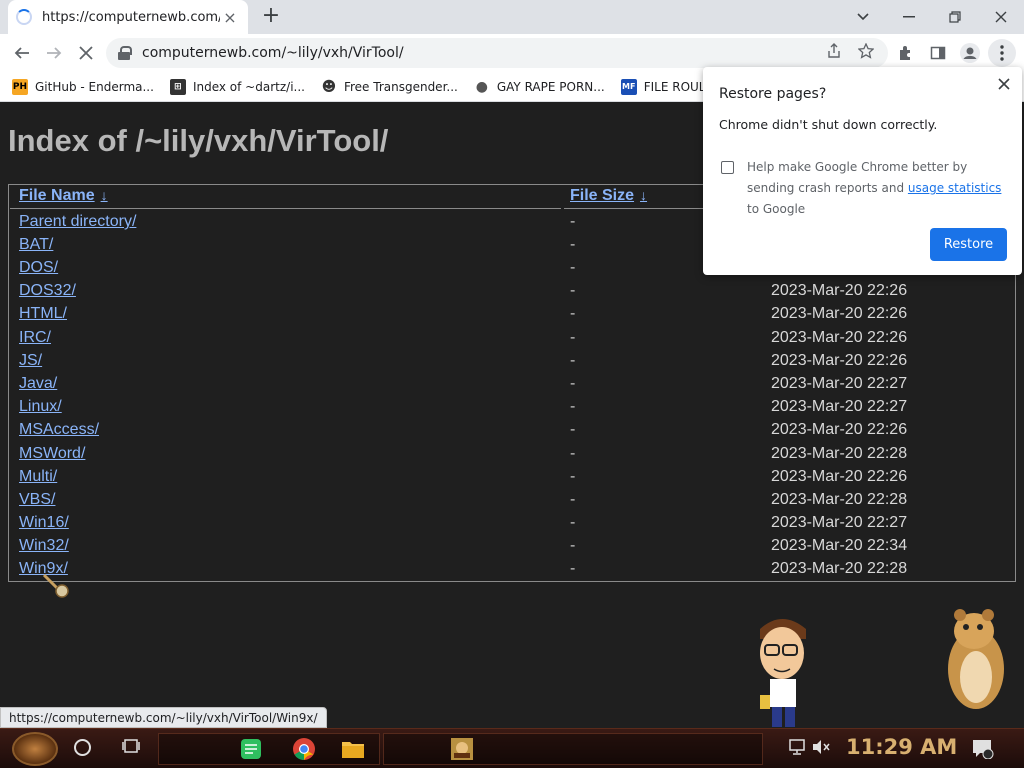 The height and width of the screenshot is (768, 1024). What do you see at coordinates (38, 477) in the screenshot?
I see `file-link: Multi/` at bounding box center [38, 477].